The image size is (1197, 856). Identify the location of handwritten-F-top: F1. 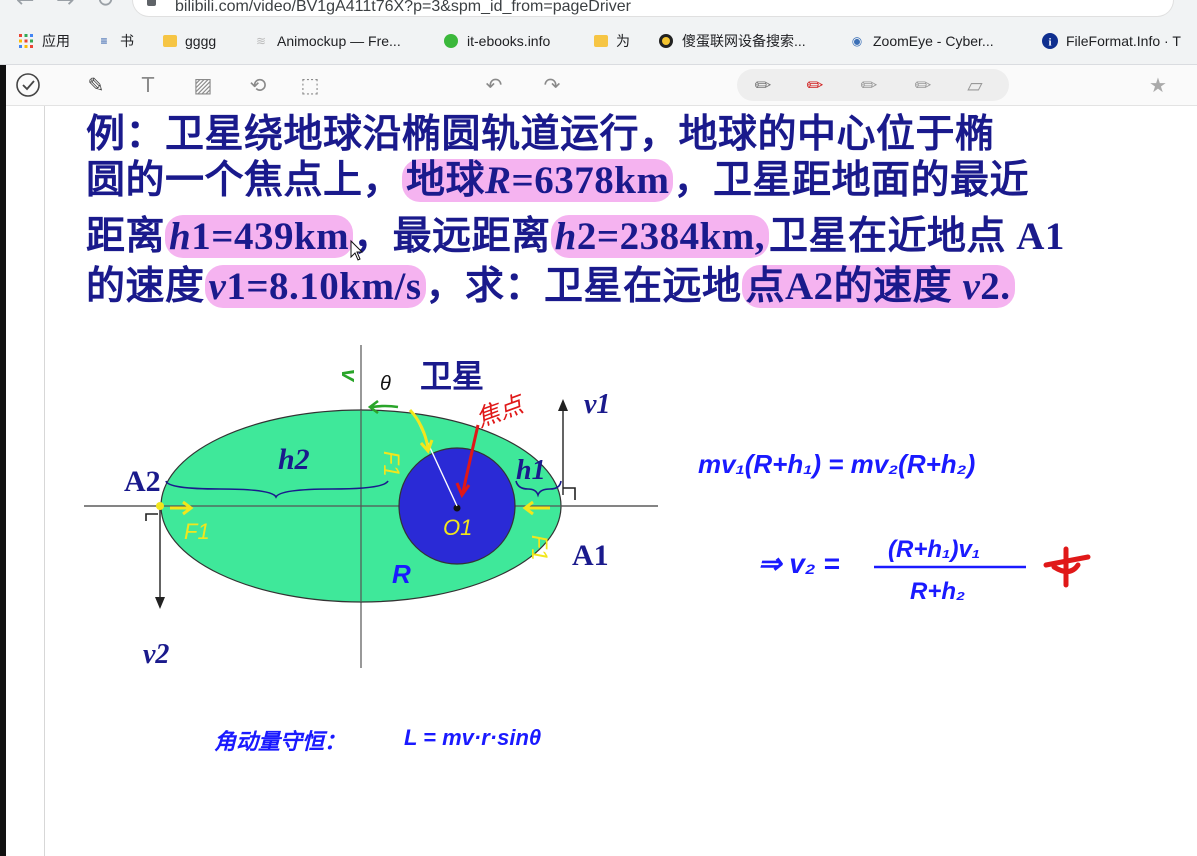
(391, 464).